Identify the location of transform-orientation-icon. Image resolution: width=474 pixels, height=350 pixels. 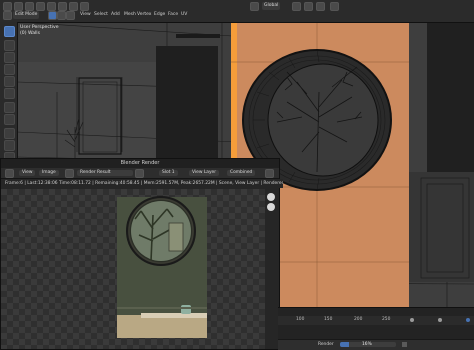
(254, 6).